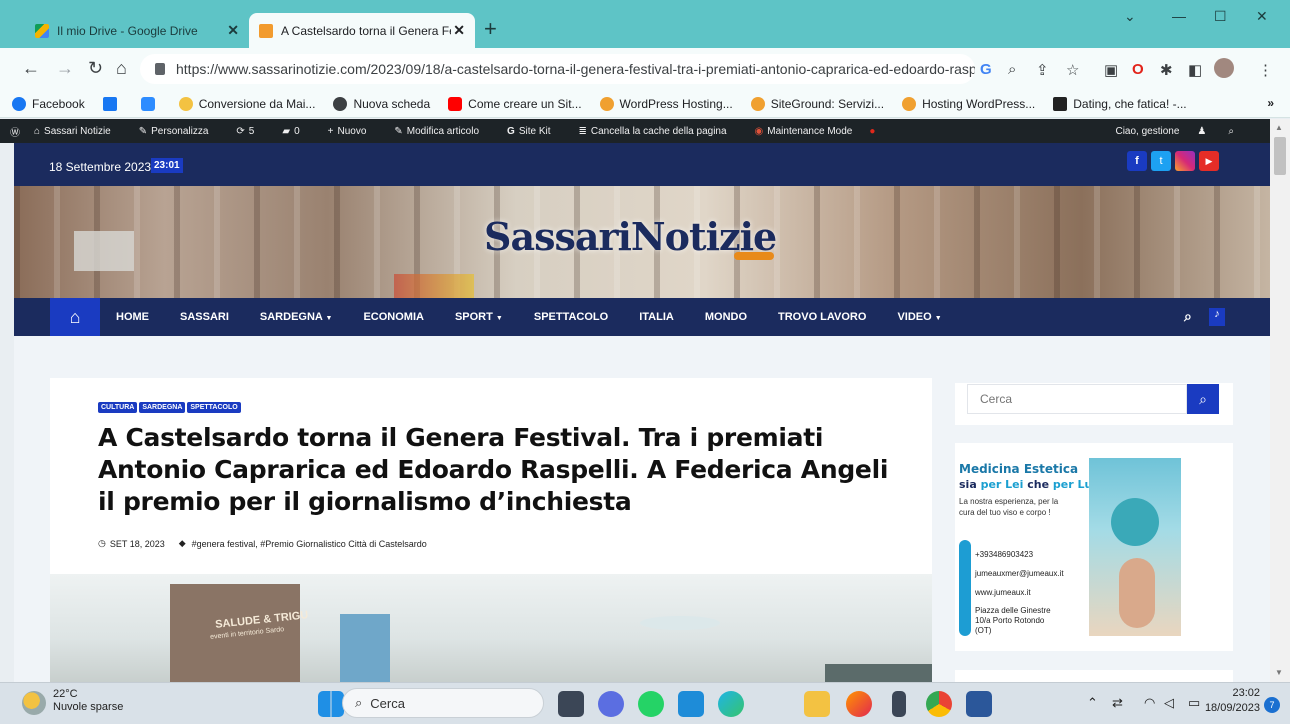 This screenshot has width=1290, height=724. I want to click on category-badge: SARDEGNA, so click(162, 407).